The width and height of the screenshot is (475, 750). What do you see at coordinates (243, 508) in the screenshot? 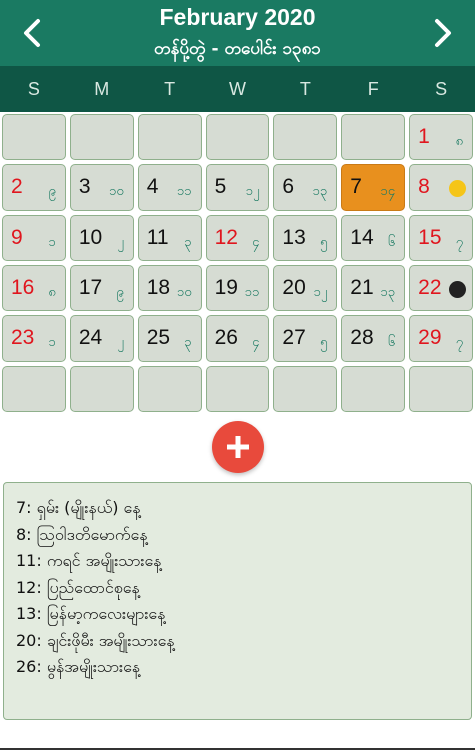
I see `event-item: 7: ရှမ်း (မျိုးနယ်) နေ့` at bounding box center [243, 508].